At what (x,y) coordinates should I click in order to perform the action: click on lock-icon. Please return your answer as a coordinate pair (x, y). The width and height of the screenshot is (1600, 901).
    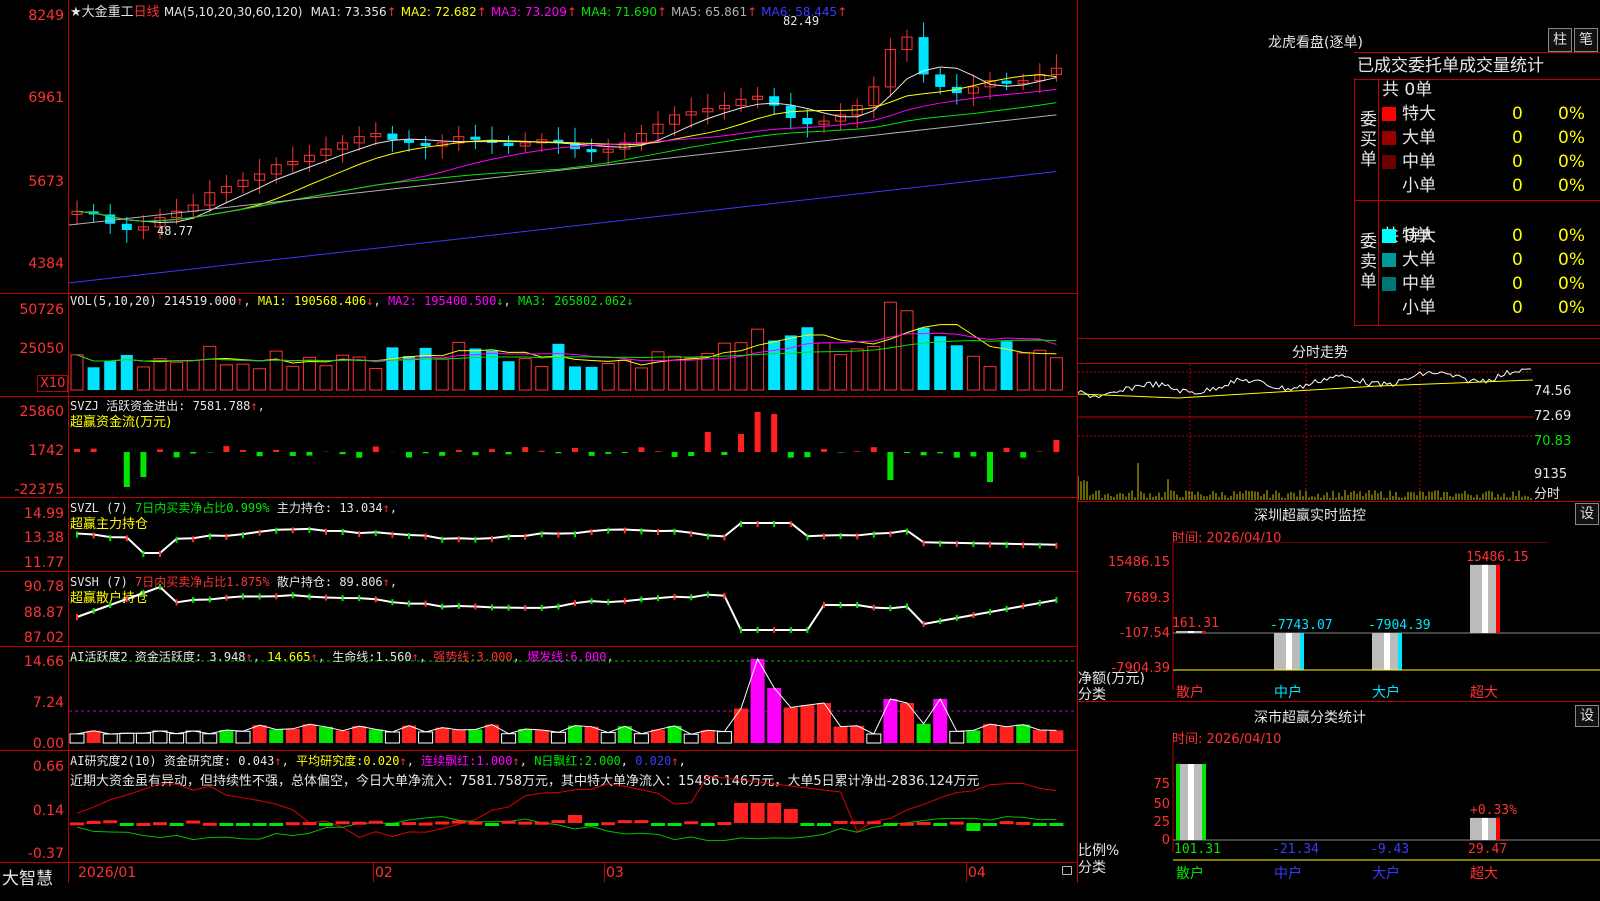
    Looking at the image, I should click on (1067, 870).